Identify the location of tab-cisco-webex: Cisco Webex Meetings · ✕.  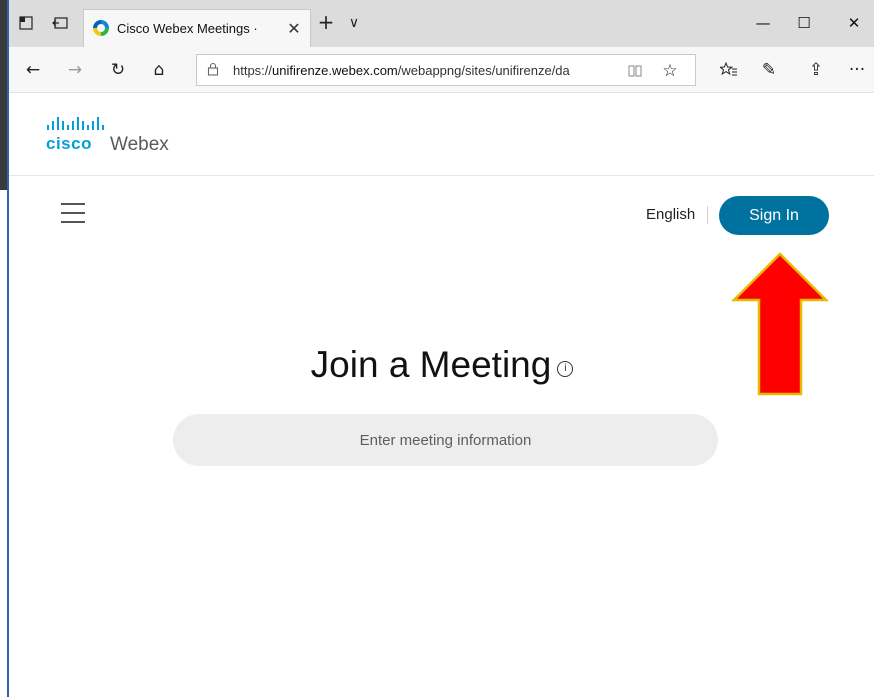
(197, 28).